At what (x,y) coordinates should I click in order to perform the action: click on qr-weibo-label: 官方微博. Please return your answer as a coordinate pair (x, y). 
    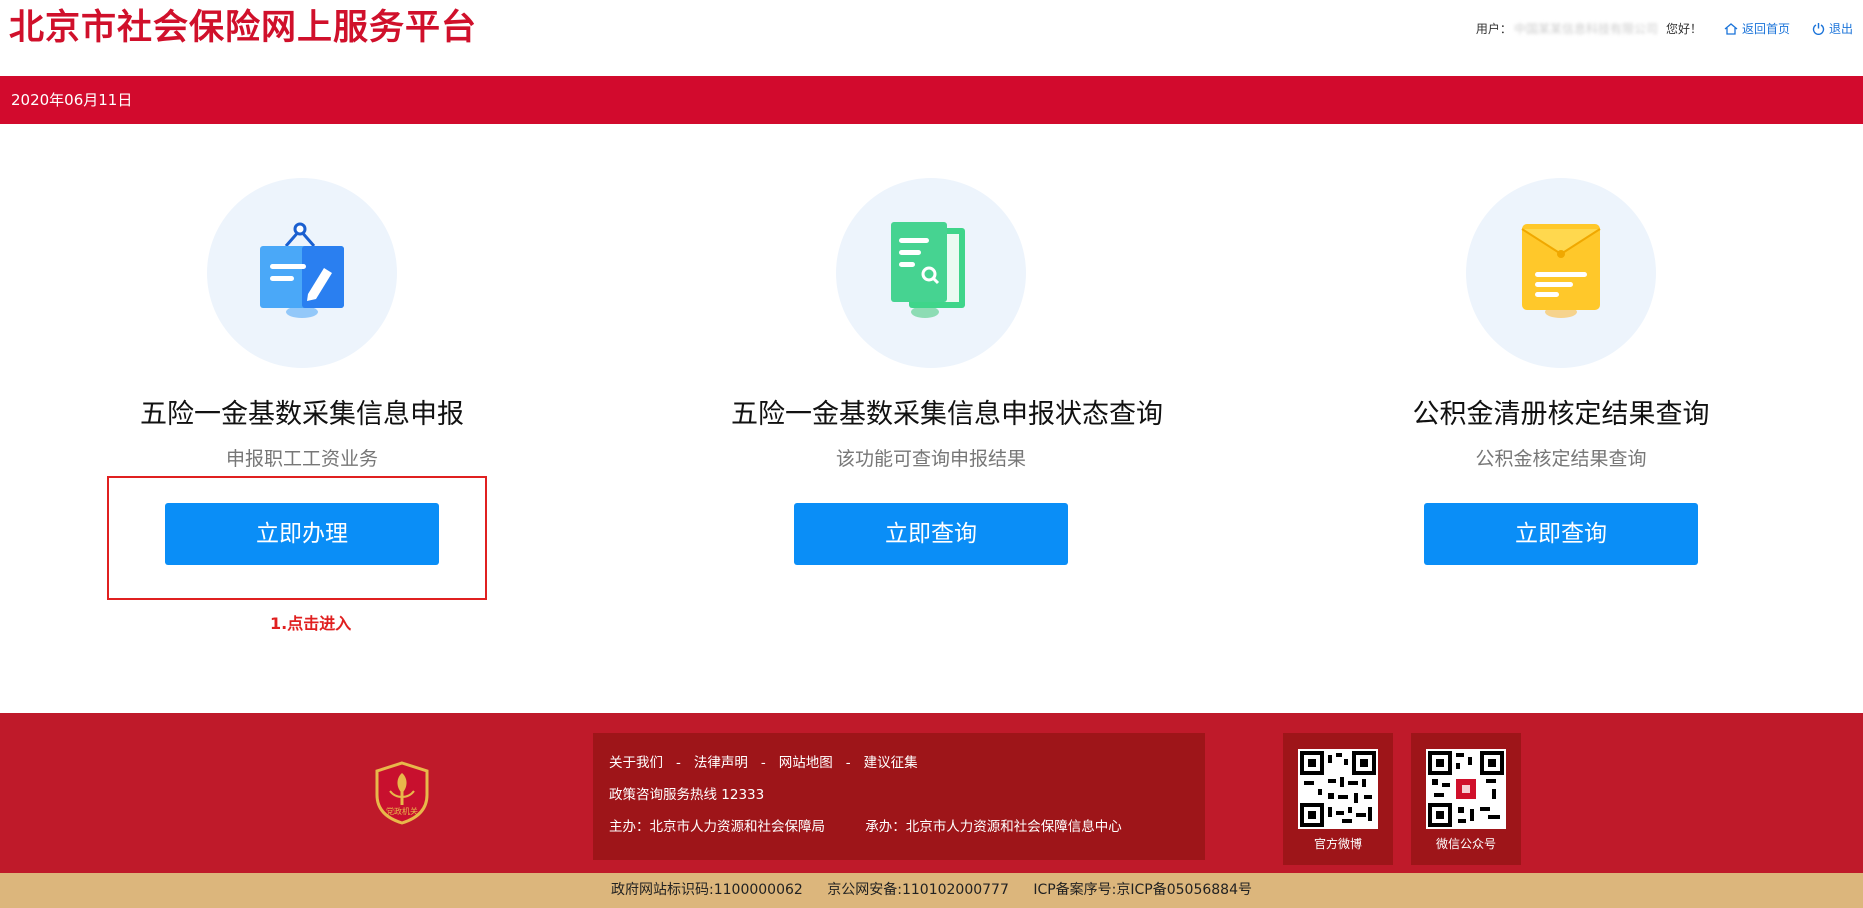
    Looking at the image, I should click on (1337, 844).